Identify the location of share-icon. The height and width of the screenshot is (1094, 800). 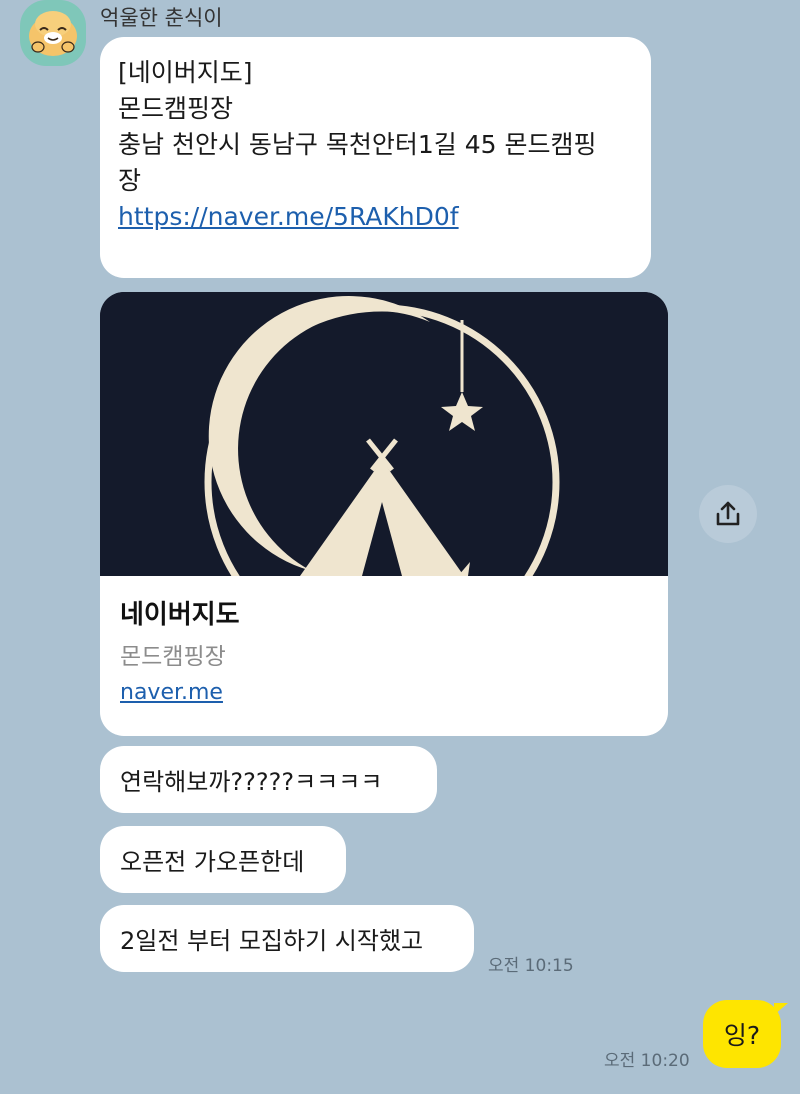
(728, 513).